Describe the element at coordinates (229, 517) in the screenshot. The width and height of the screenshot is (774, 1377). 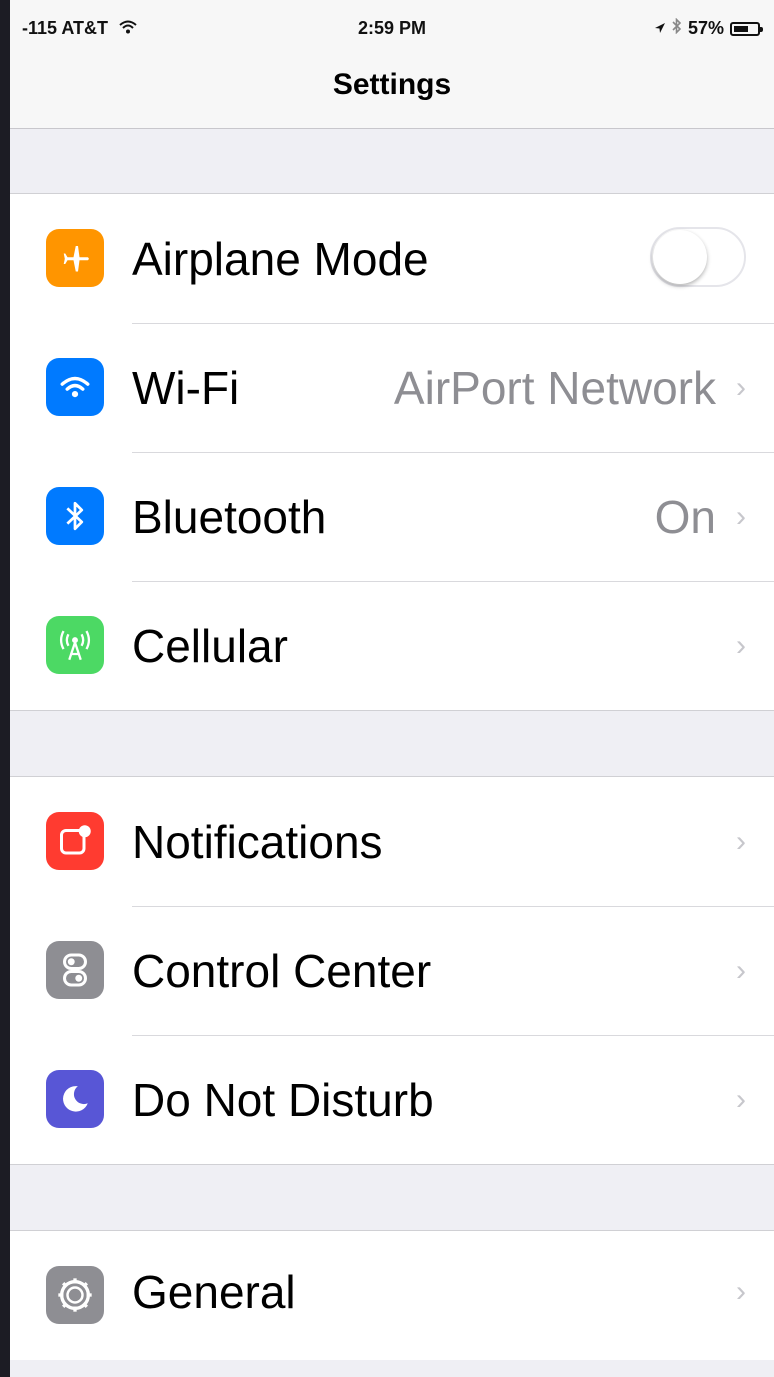
I see `bluetooth-label: Bluetooth` at that location.